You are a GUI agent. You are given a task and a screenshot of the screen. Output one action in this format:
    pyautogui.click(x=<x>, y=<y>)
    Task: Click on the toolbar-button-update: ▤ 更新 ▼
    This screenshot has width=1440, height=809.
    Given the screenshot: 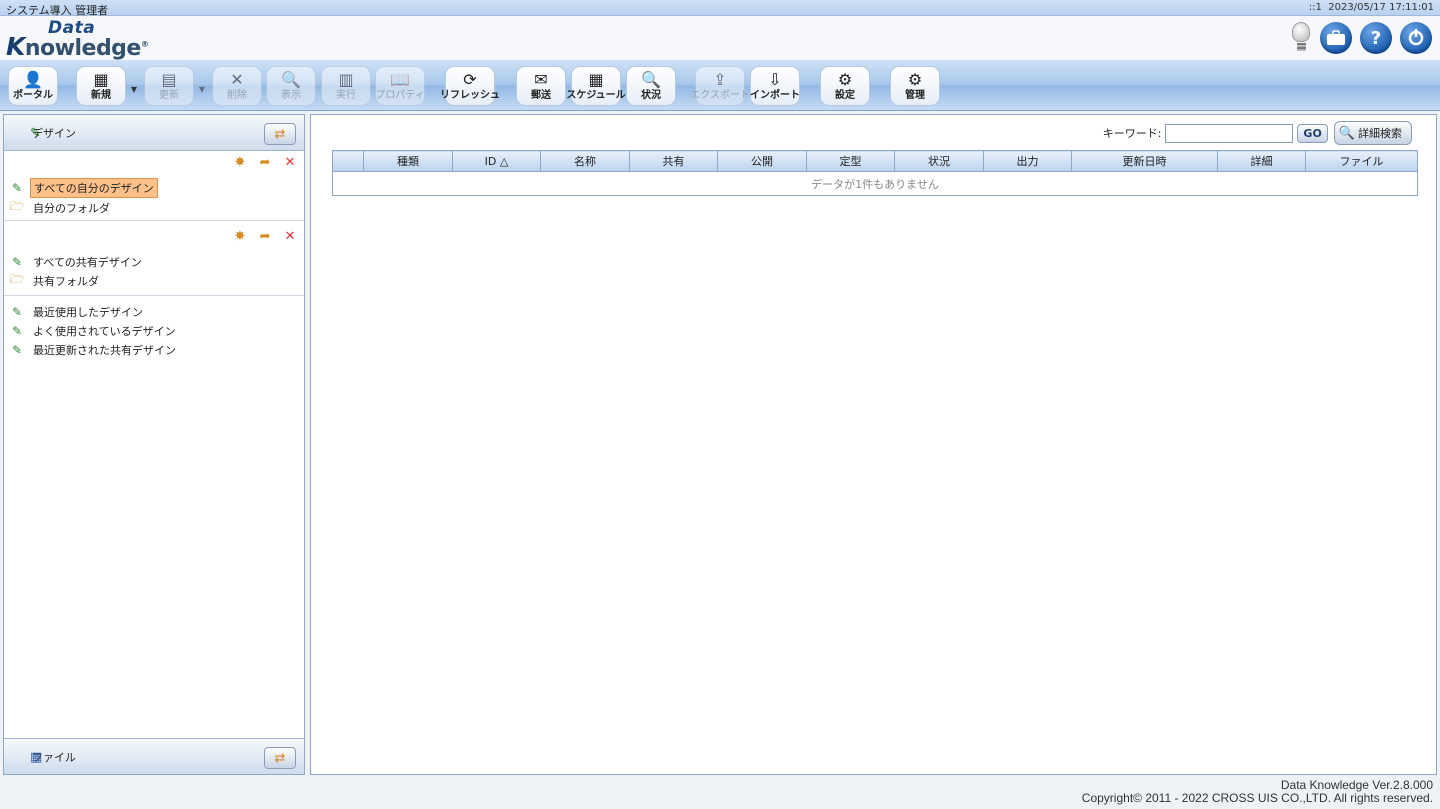 What is the action you would take?
    pyautogui.click(x=174, y=86)
    